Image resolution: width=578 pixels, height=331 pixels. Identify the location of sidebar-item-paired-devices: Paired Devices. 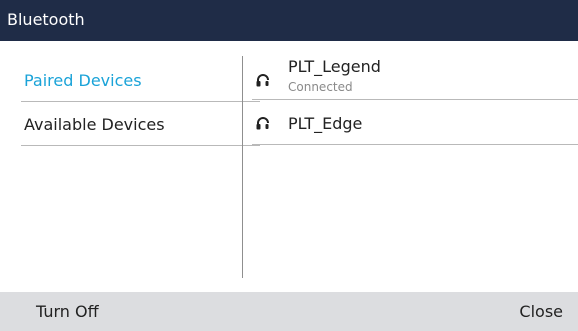
(140, 79).